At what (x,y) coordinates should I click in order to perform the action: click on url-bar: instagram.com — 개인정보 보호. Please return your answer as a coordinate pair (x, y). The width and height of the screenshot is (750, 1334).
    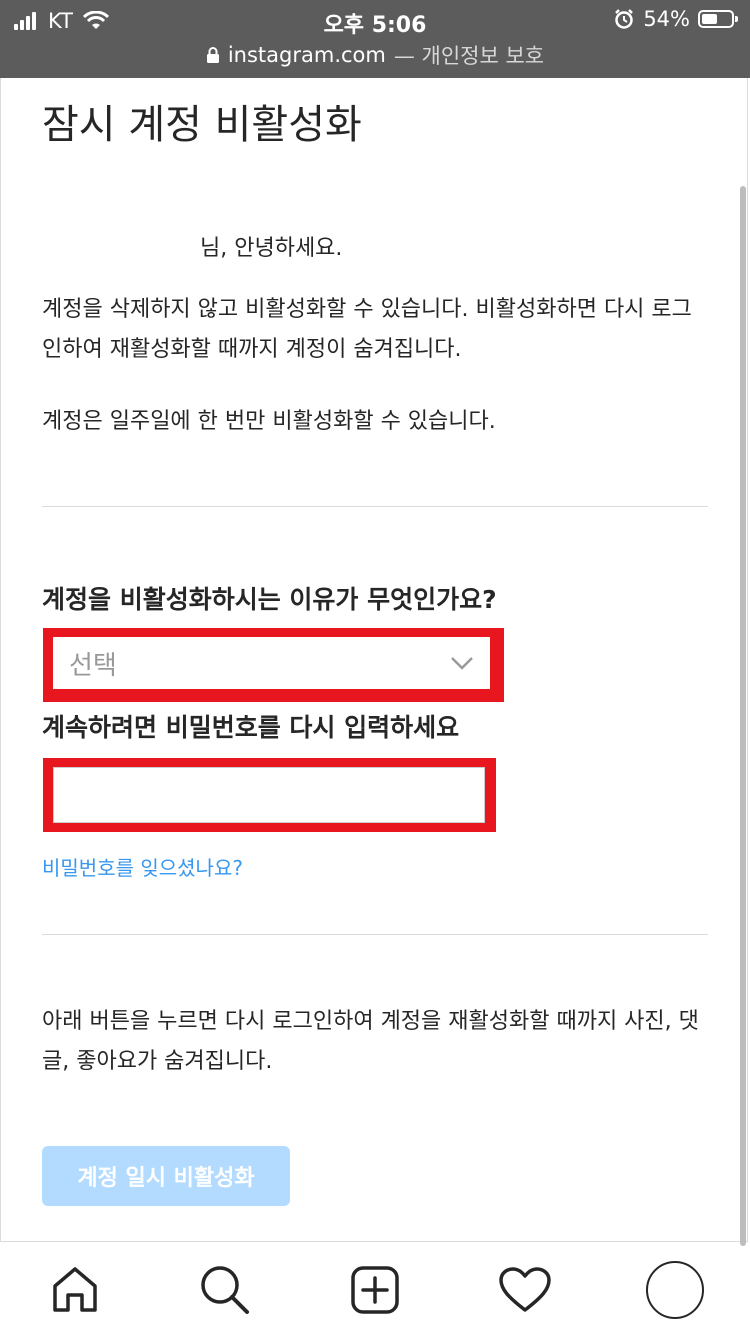
    Looking at the image, I should click on (375, 55).